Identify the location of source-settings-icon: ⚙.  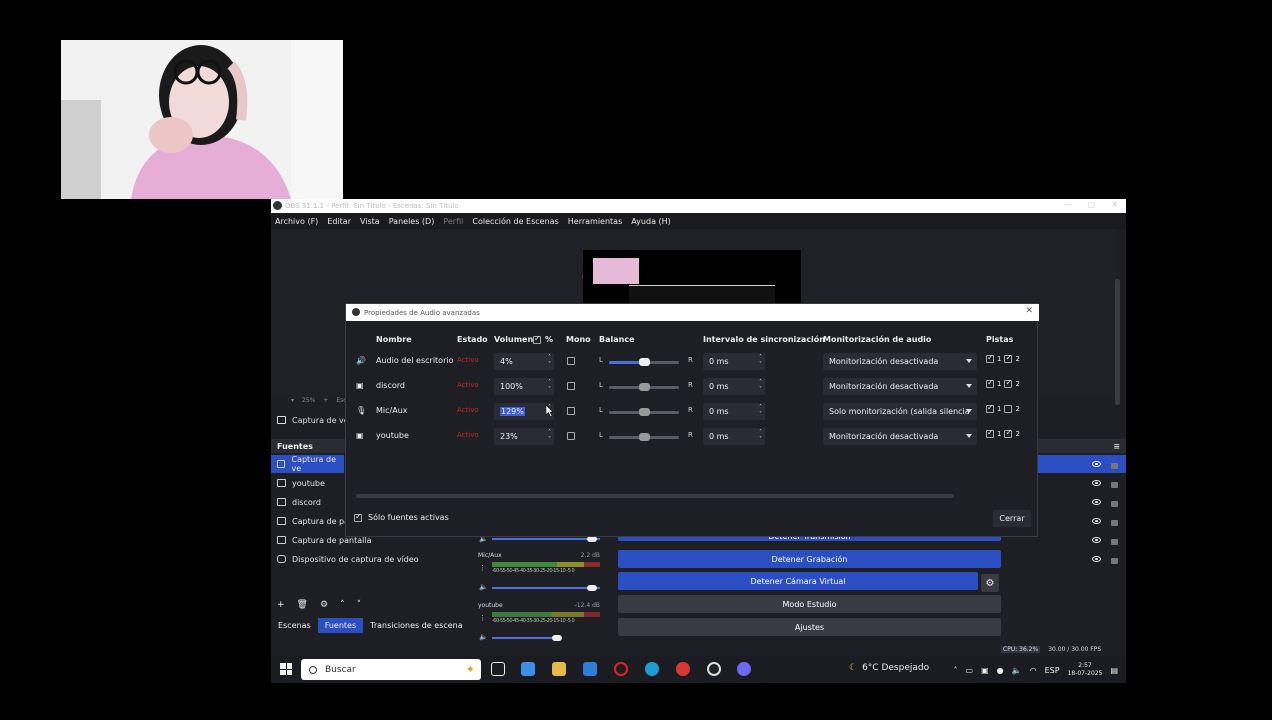
(324, 605).